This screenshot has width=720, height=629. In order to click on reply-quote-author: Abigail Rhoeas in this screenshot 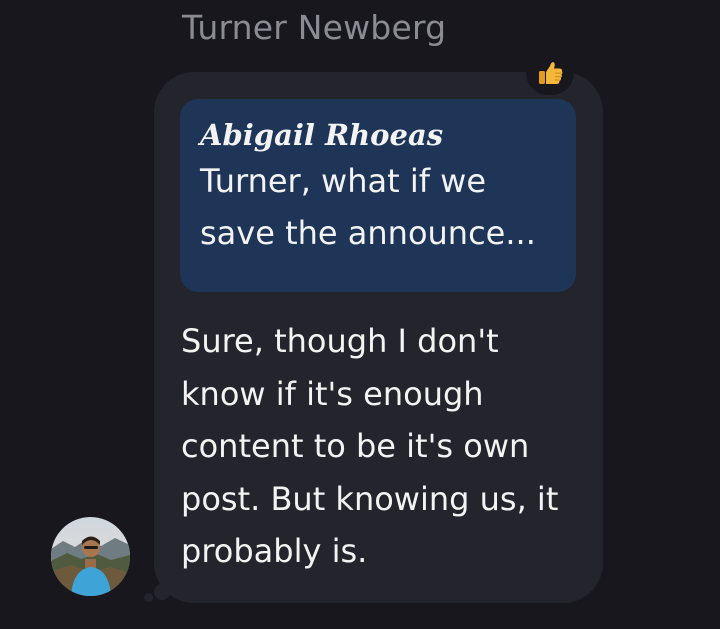, I will do `click(322, 135)`.